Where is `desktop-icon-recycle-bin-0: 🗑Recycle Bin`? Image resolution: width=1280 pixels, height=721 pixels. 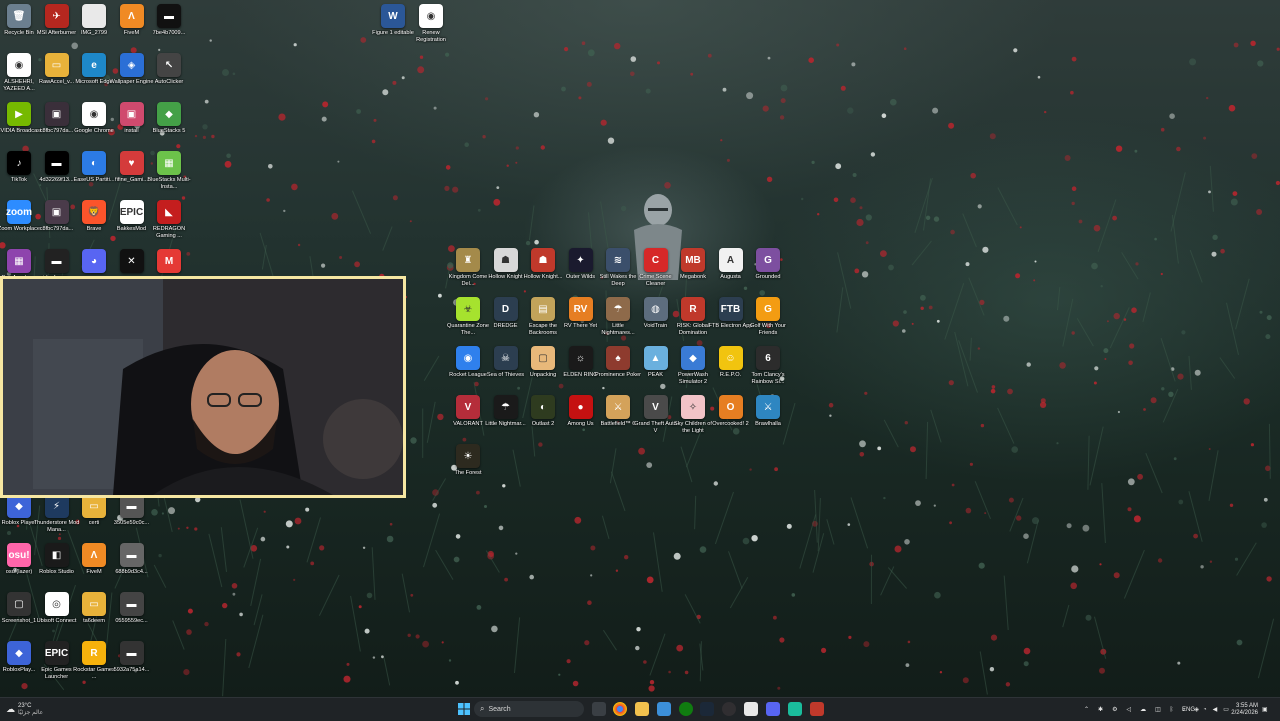 desktop-icon-recycle-bin-0: 🗑Recycle Bin is located at coordinates (19, 30).